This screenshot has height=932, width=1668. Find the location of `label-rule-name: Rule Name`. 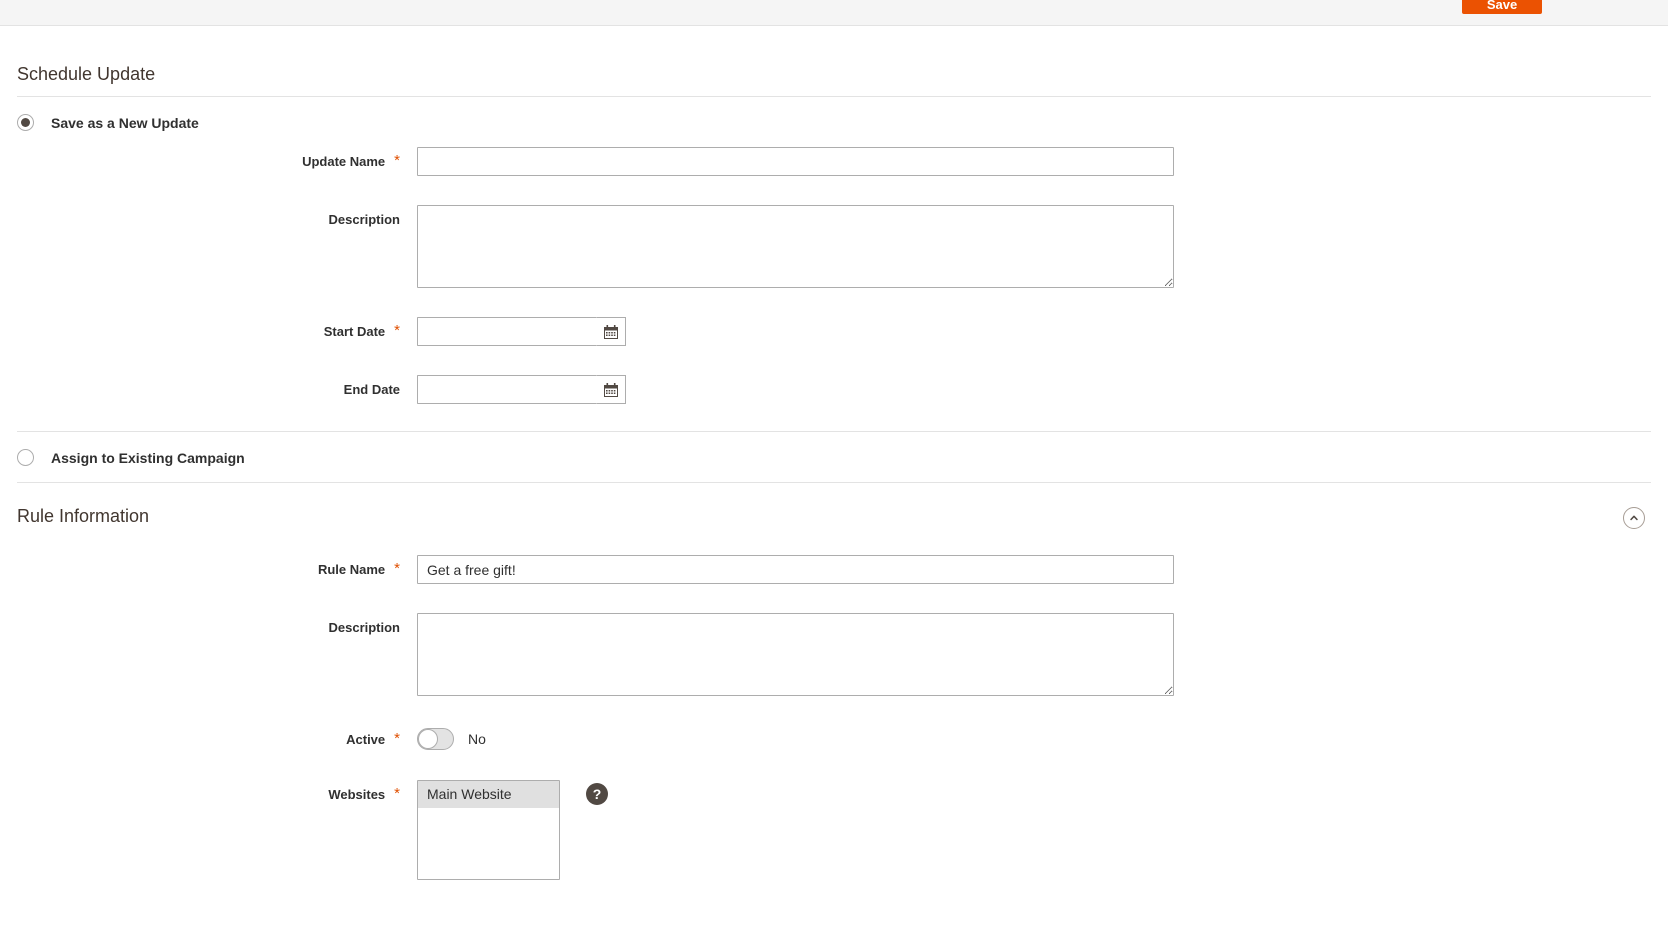

label-rule-name: Rule Name is located at coordinates (351, 569).